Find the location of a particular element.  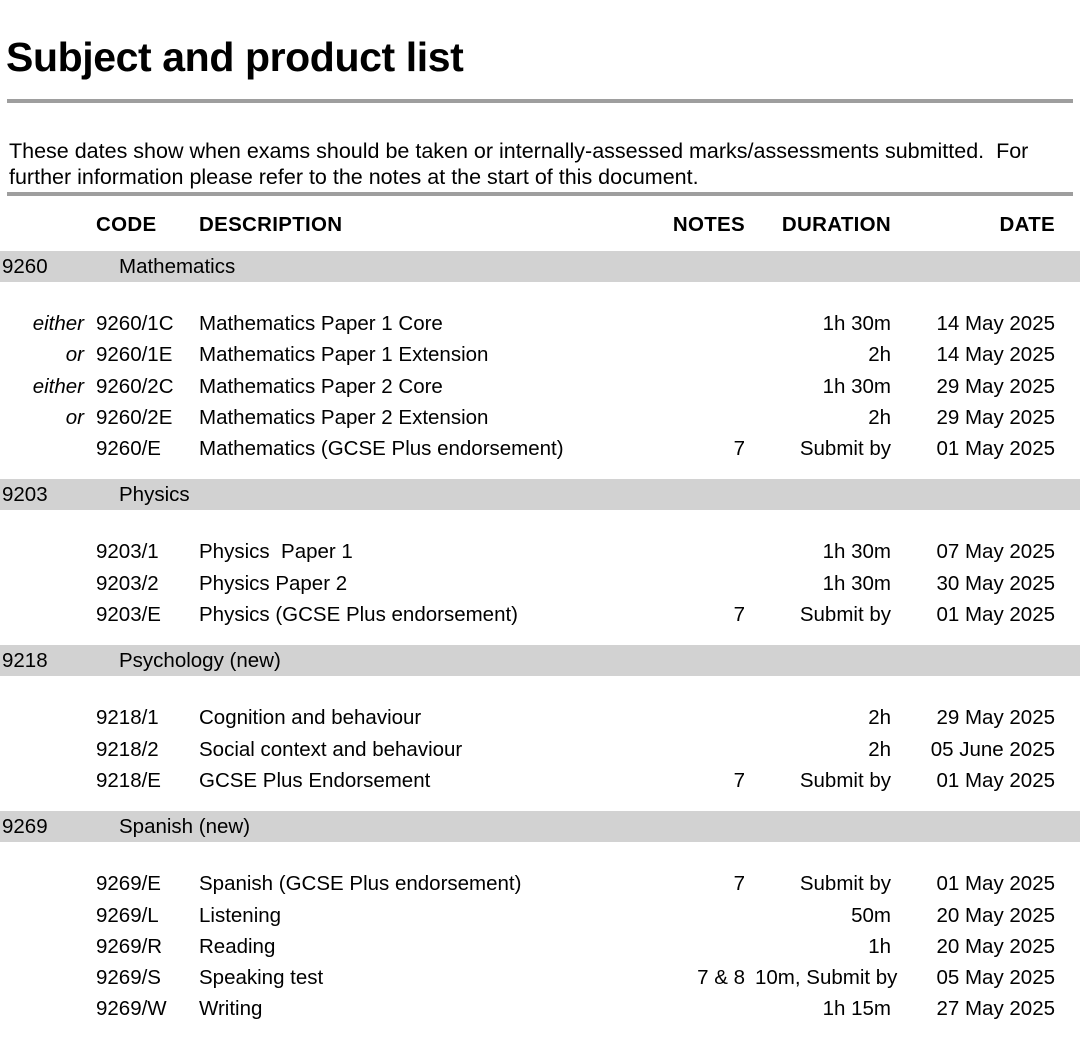

row-either-or: either is located at coordinates (58, 323).